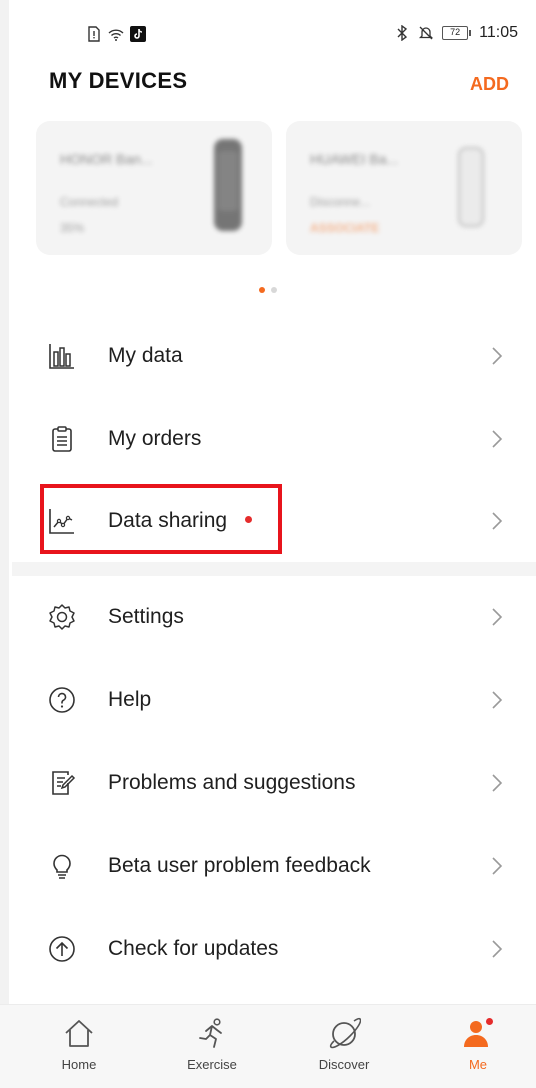 This screenshot has width=536, height=1088. I want to click on sim-alert-icon, so click(94, 34).